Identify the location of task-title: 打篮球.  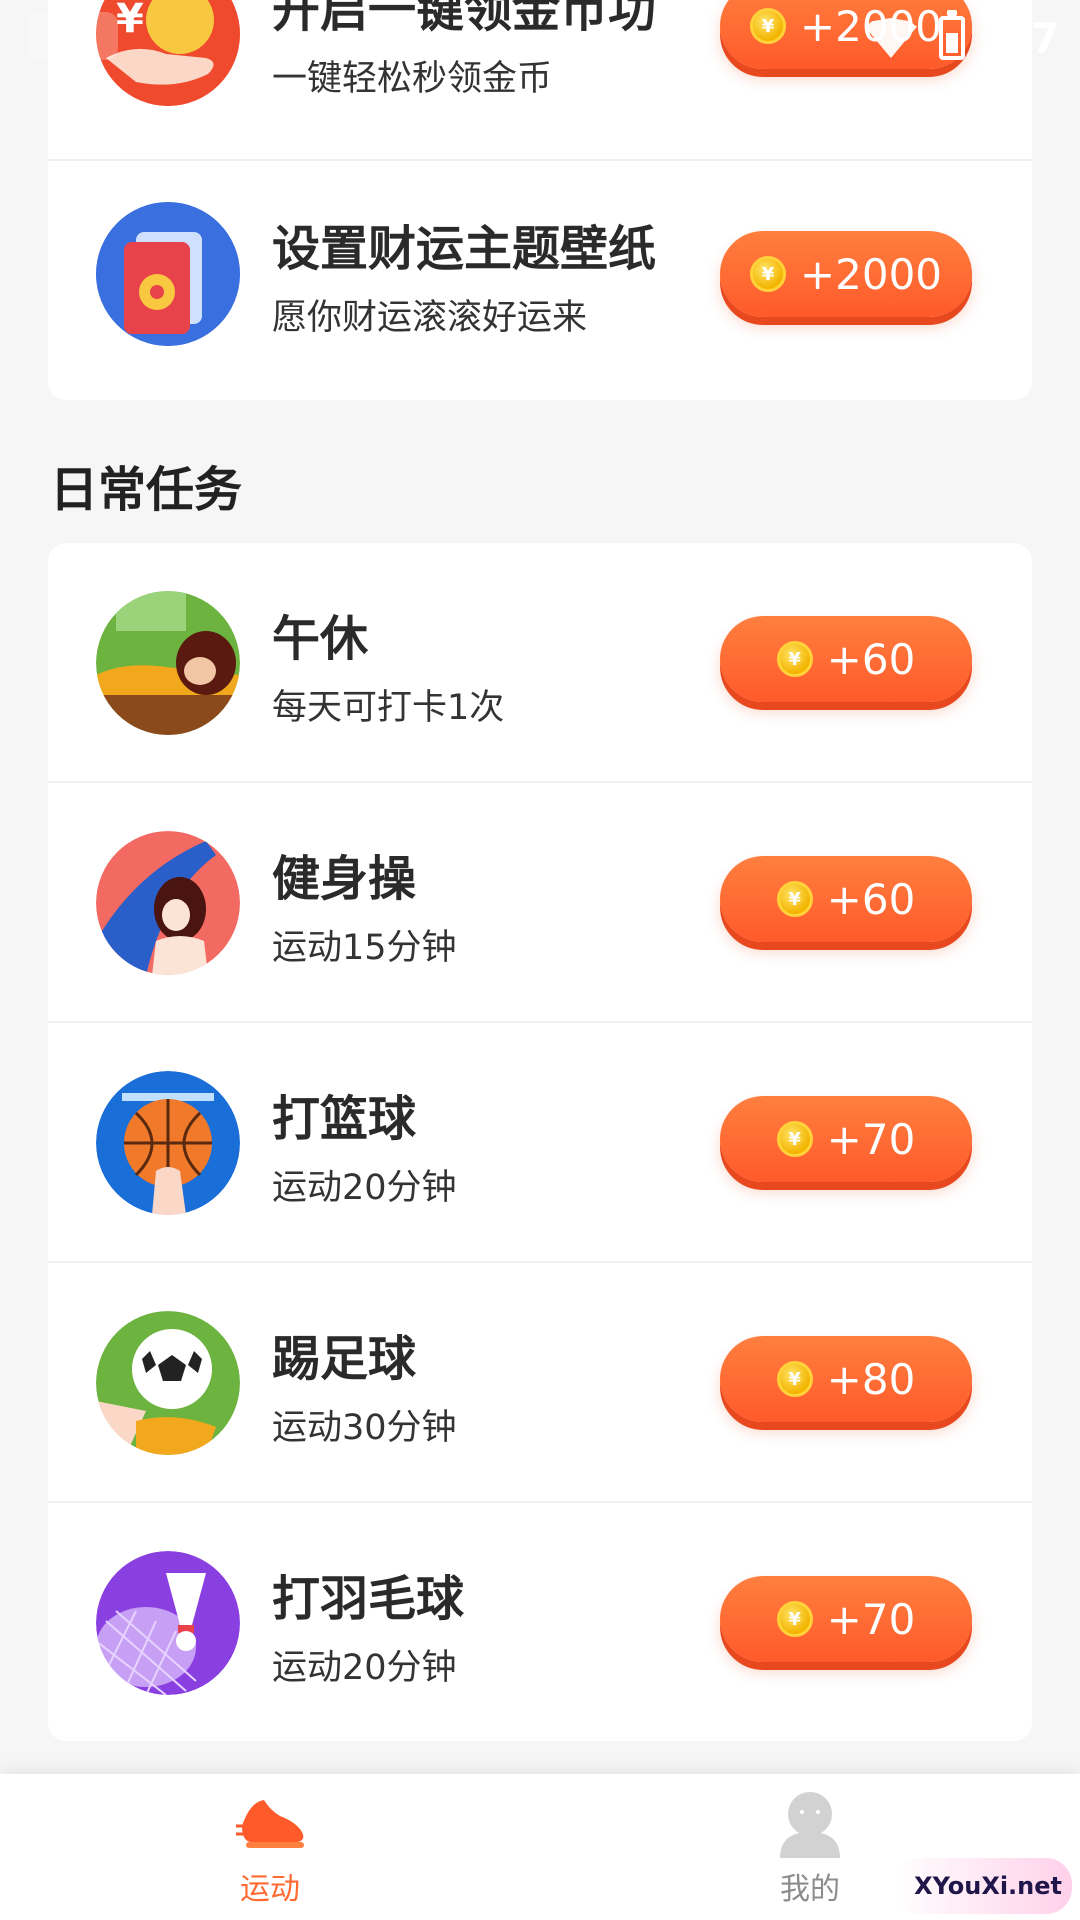
(344, 1119).